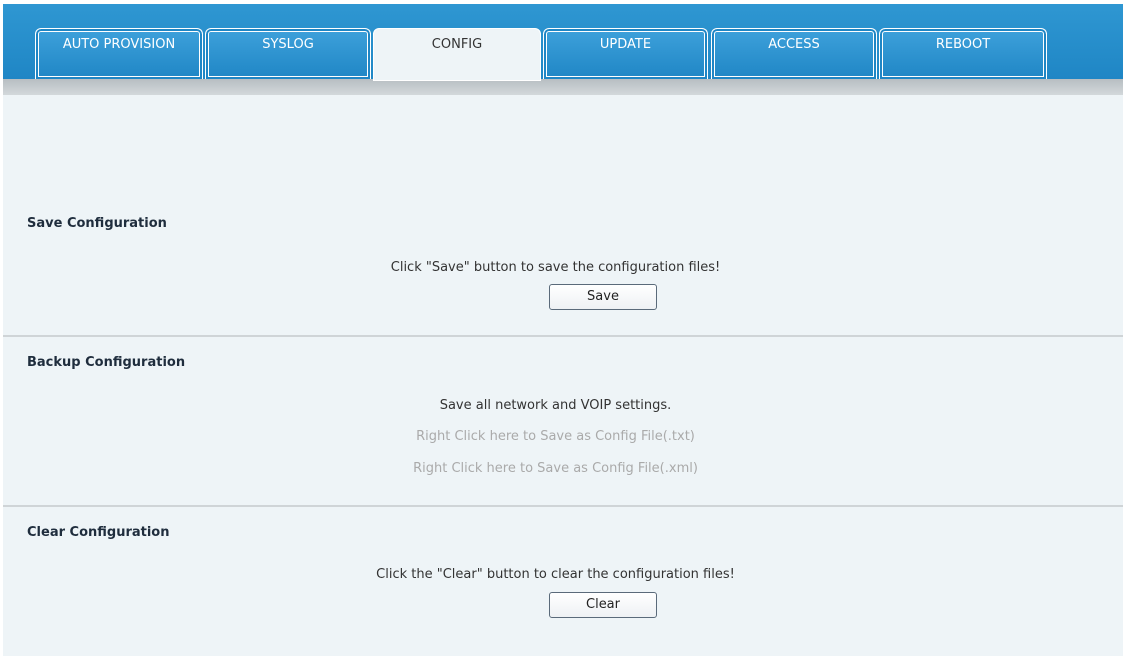  Describe the element at coordinates (555, 405) in the screenshot. I see `backup-description: Save all network and VOIP settings.` at that location.